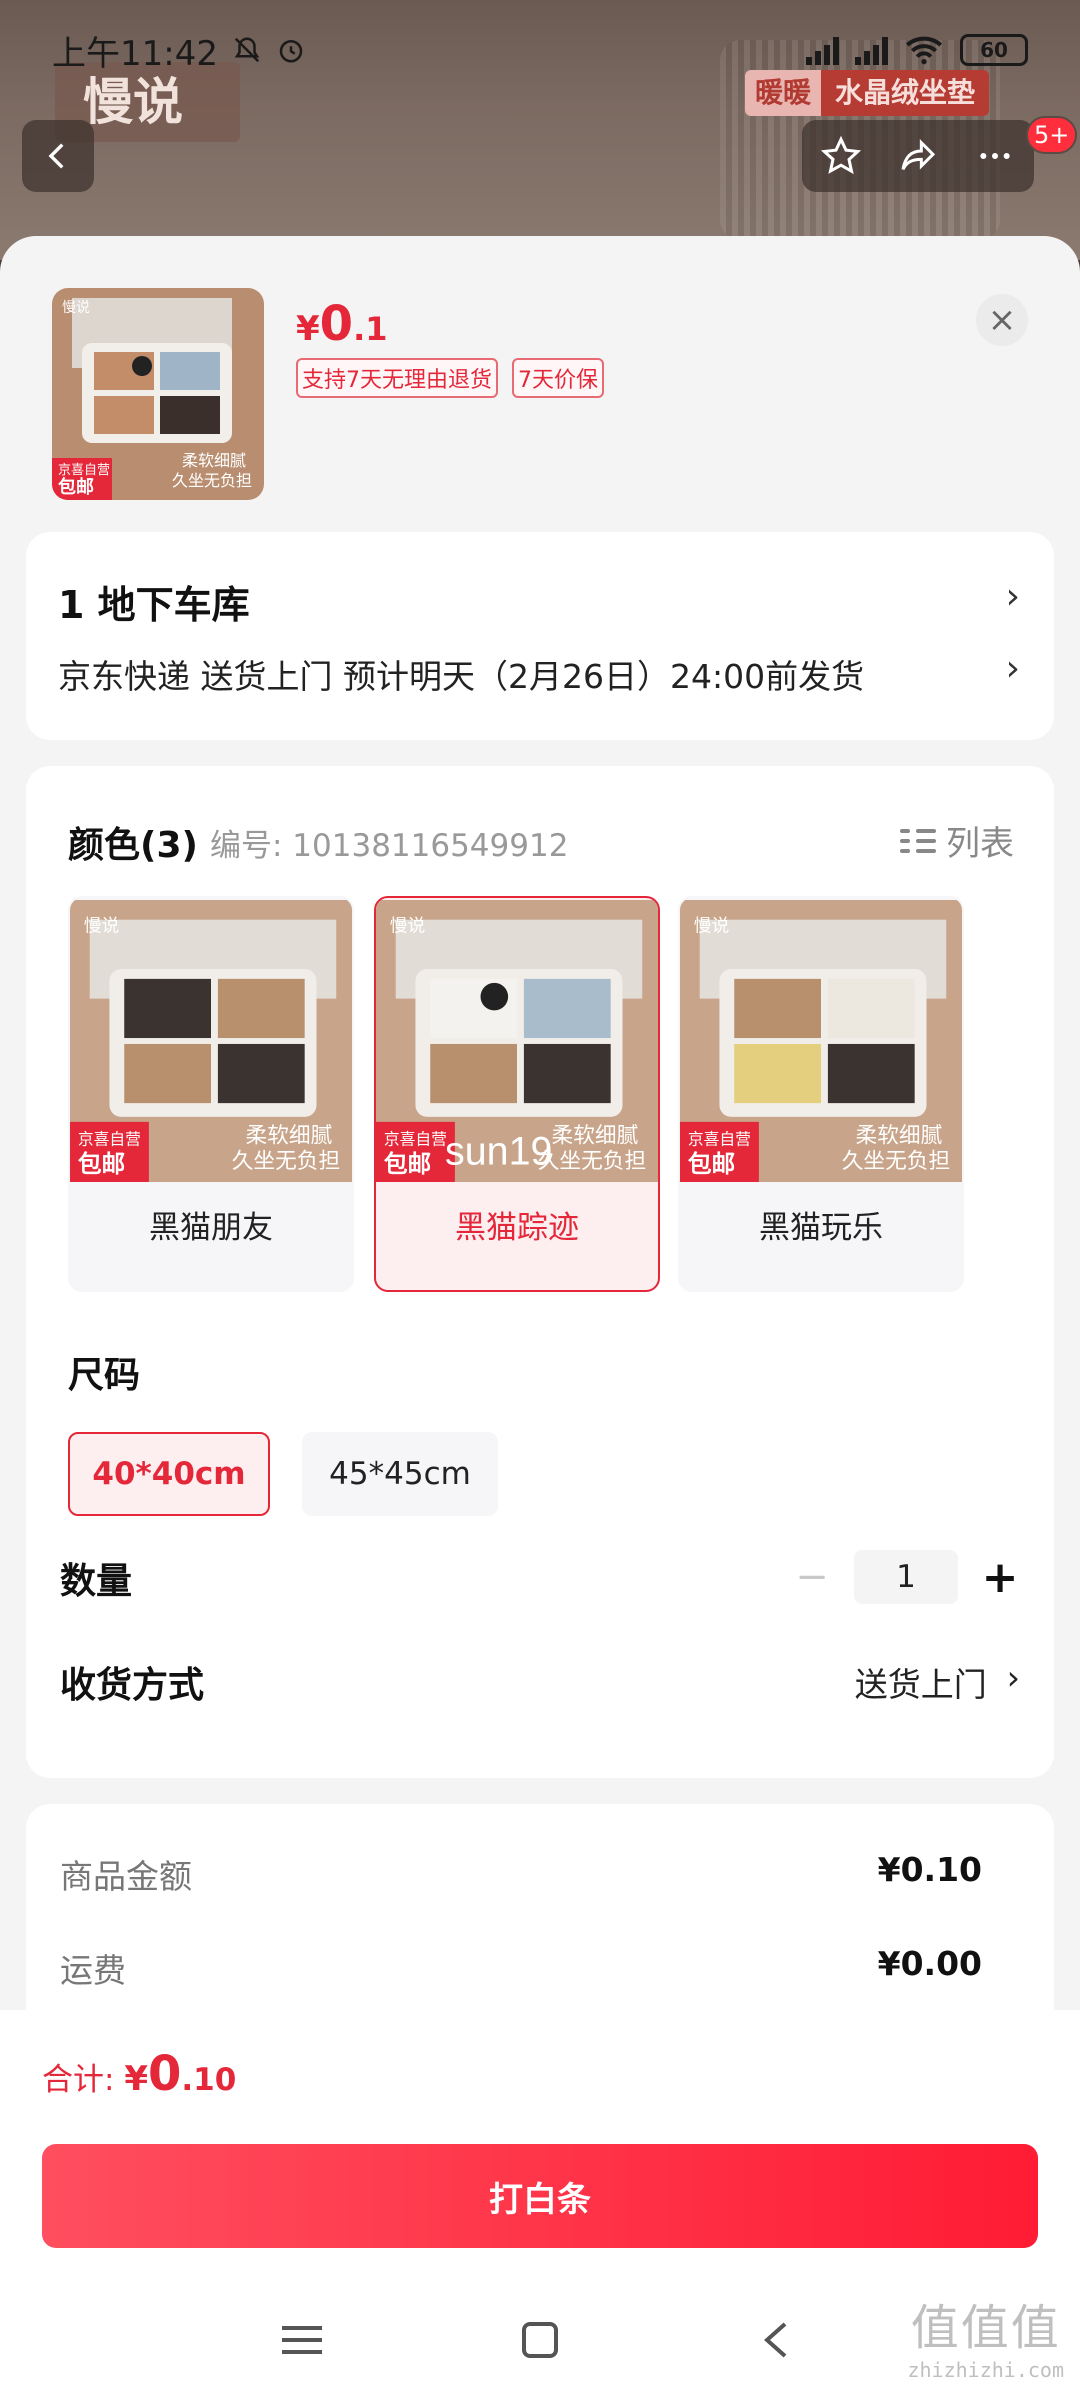 The width and height of the screenshot is (1080, 2400). Describe the element at coordinates (994, 50) in the screenshot. I see `battery-icon: 60` at that location.